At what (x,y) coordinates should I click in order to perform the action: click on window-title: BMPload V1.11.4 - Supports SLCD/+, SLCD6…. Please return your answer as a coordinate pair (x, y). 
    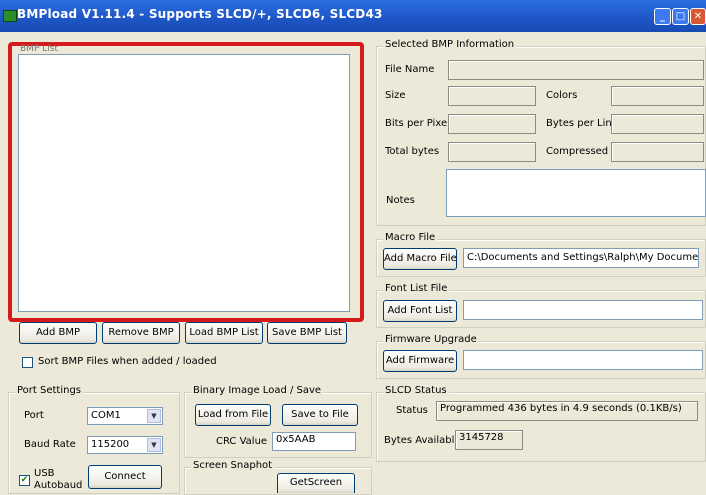
    Looking at the image, I should click on (200, 14).